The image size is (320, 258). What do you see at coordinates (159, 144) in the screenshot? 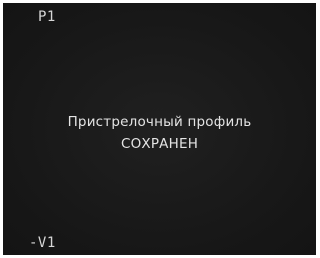
I see `message-line-saved: СОХРАНЕН` at bounding box center [159, 144].